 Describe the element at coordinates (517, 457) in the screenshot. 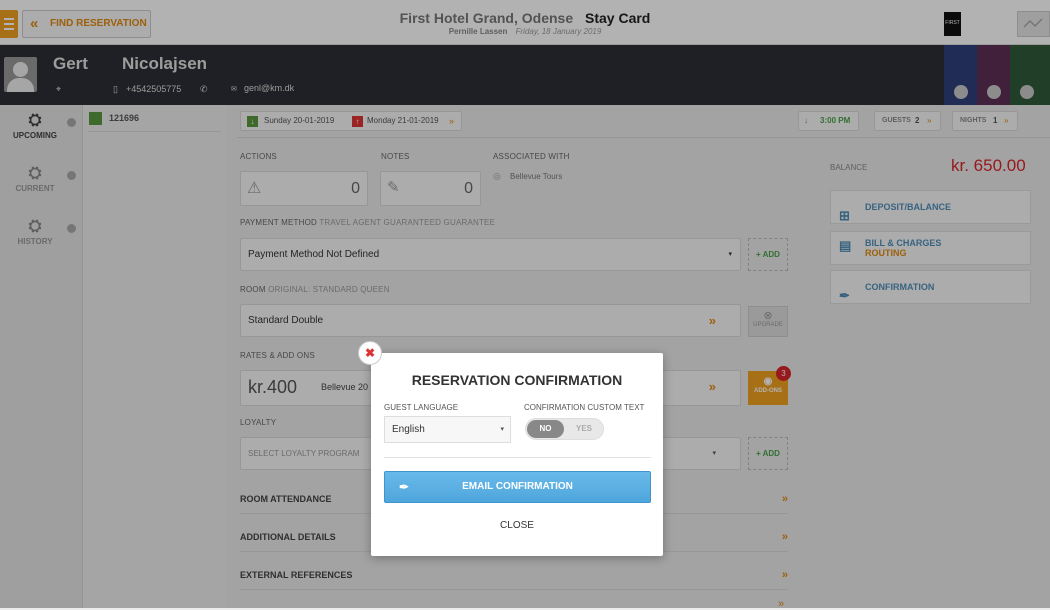

I see `divider` at that location.